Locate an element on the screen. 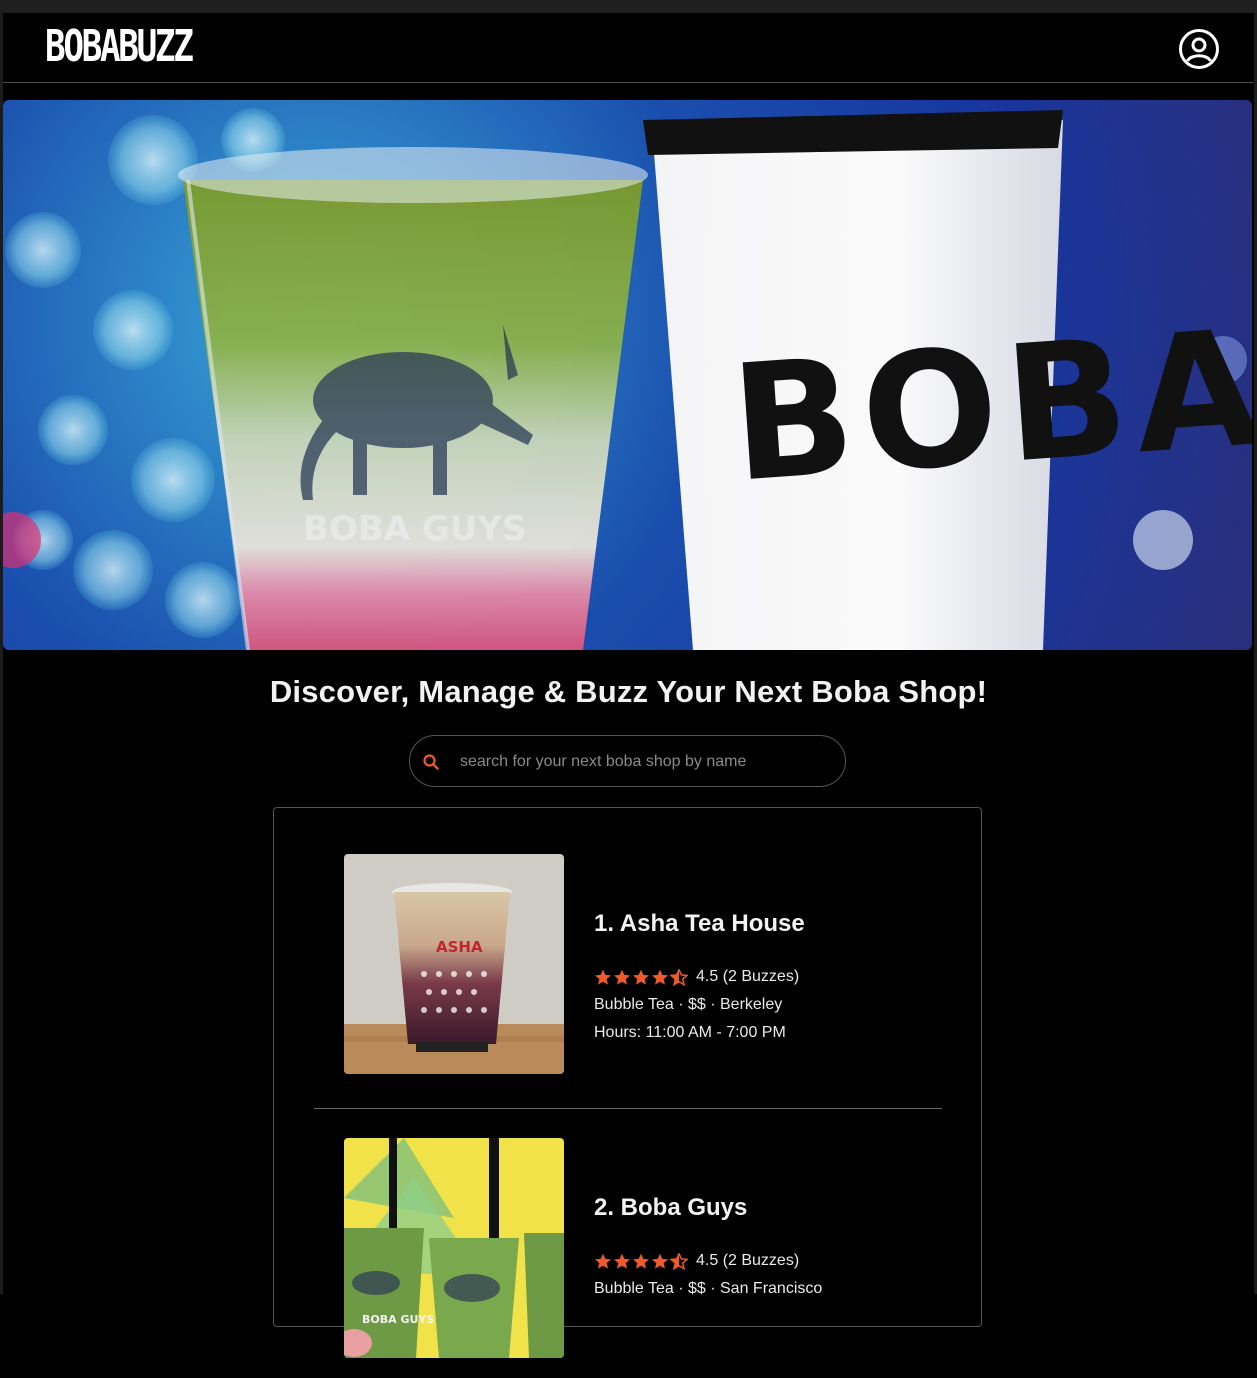  brand-logo: BOBABUZZ is located at coordinates (139, 47).